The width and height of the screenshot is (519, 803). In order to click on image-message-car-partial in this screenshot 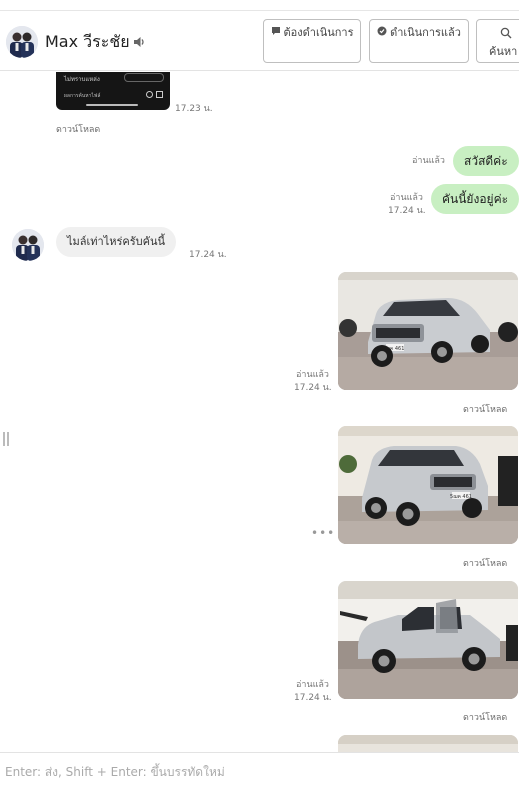, I will do `click(428, 743)`.